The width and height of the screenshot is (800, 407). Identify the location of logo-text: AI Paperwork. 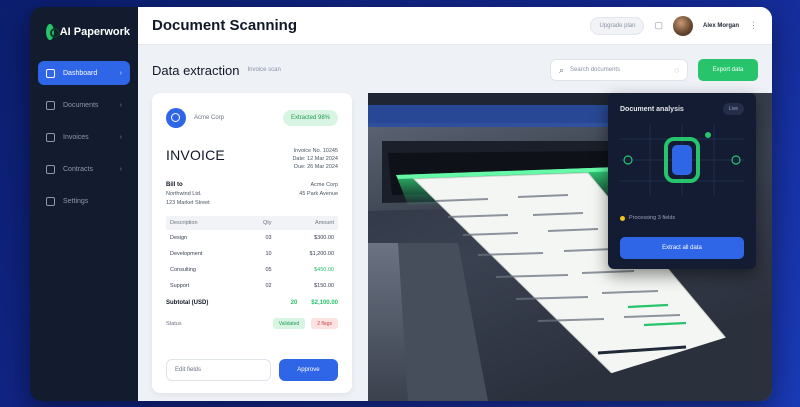
(94, 32).